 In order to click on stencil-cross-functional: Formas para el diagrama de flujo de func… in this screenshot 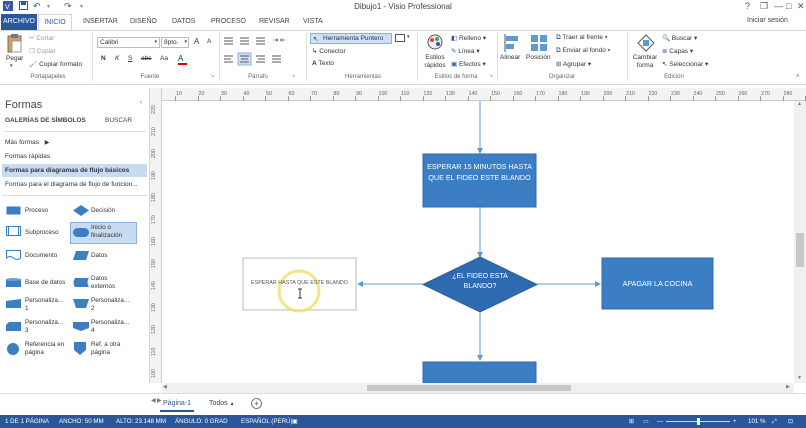, I will do `click(71, 184)`.